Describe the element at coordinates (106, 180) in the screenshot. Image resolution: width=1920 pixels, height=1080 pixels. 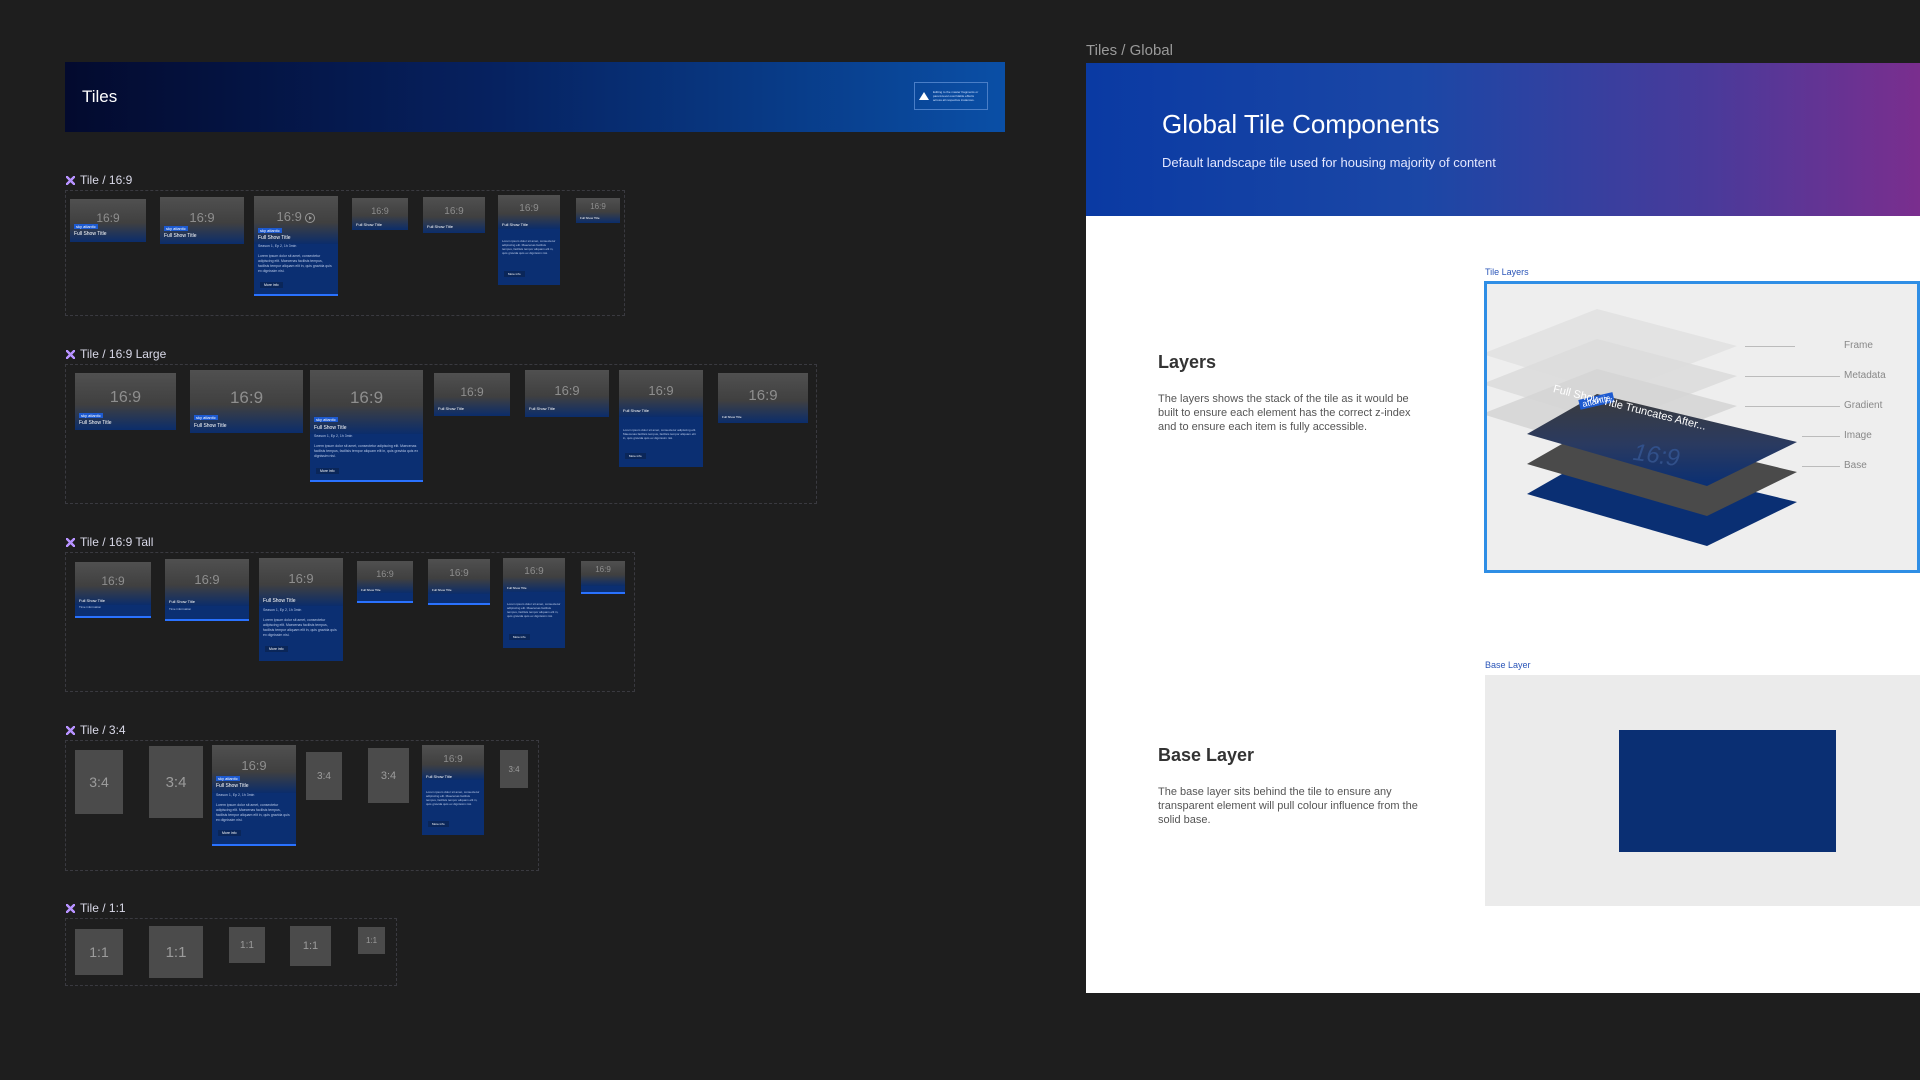
I see `section-label-text: Tile / 16:9` at that location.